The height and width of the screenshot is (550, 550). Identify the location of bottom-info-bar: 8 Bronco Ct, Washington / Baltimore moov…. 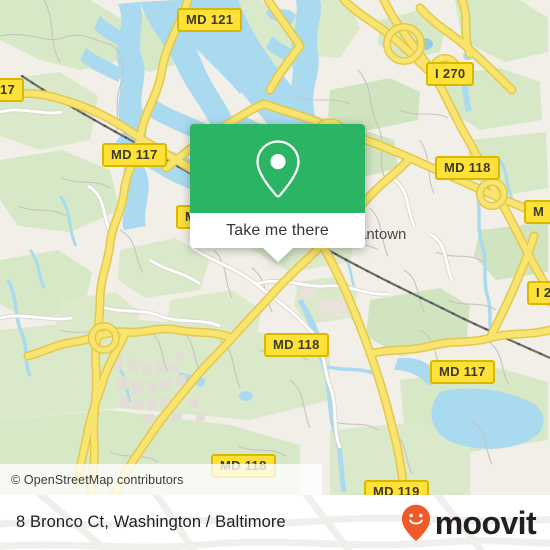
(275, 522).